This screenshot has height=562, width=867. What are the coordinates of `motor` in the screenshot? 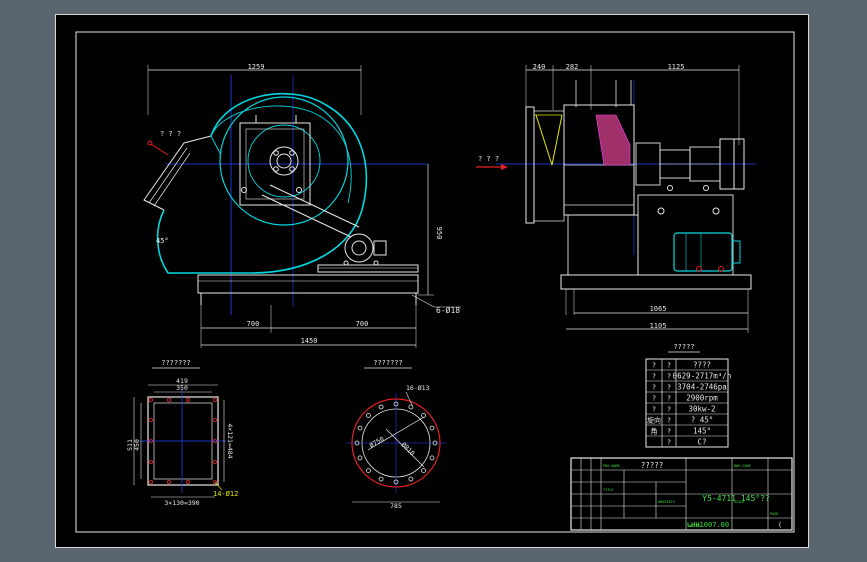 It's located at (703, 252).